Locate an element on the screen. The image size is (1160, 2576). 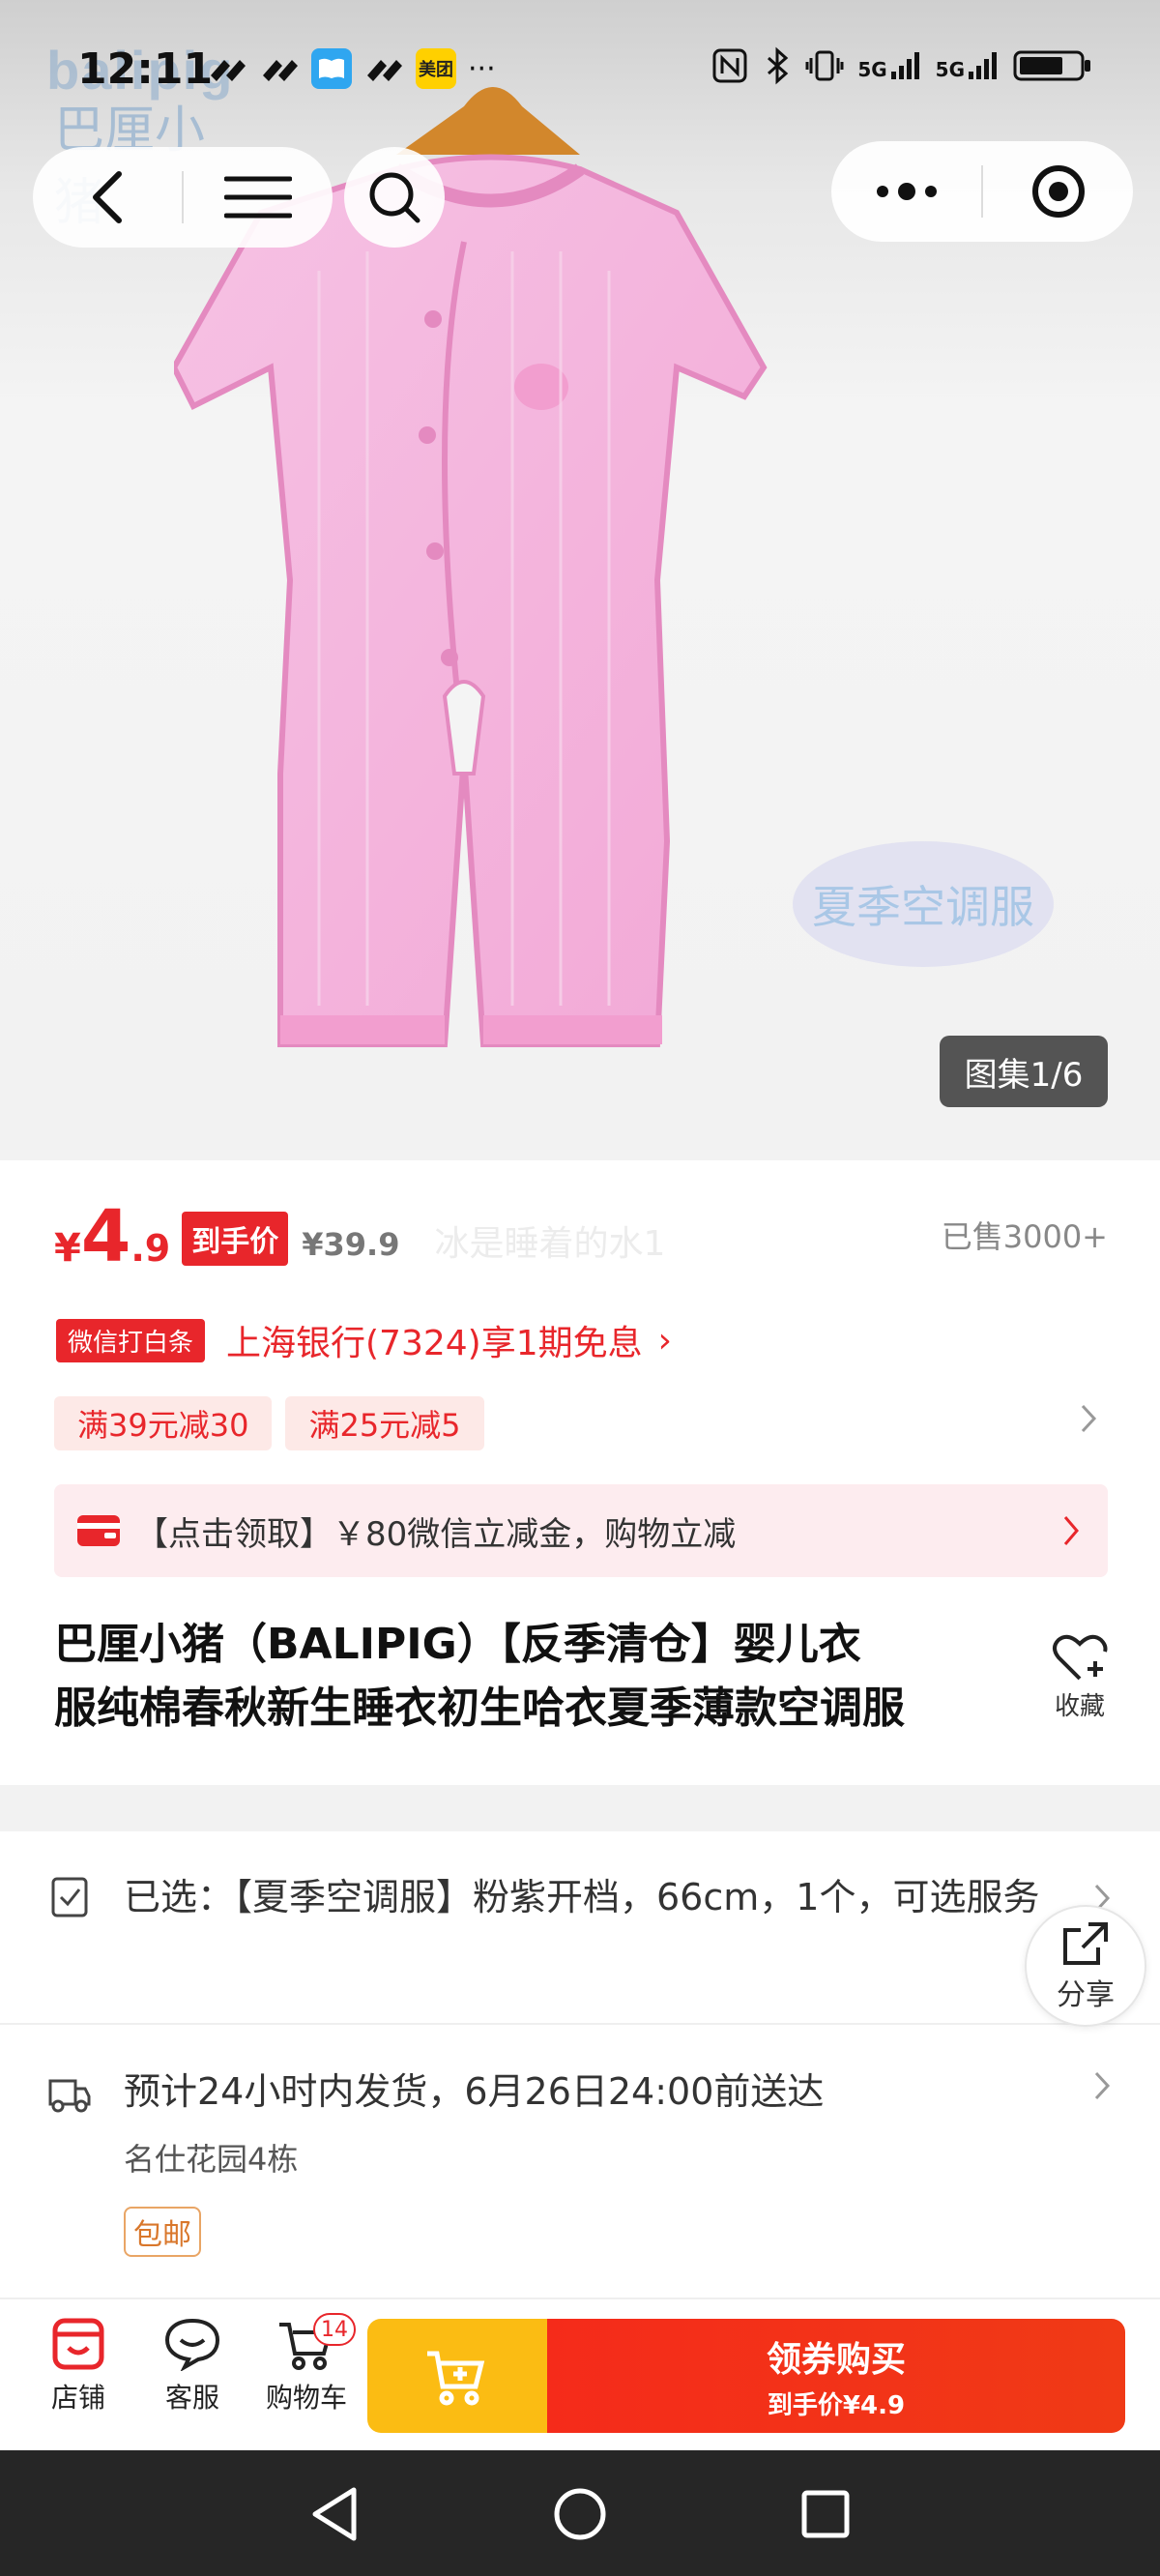
search-icon is located at coordinates (394, 197).